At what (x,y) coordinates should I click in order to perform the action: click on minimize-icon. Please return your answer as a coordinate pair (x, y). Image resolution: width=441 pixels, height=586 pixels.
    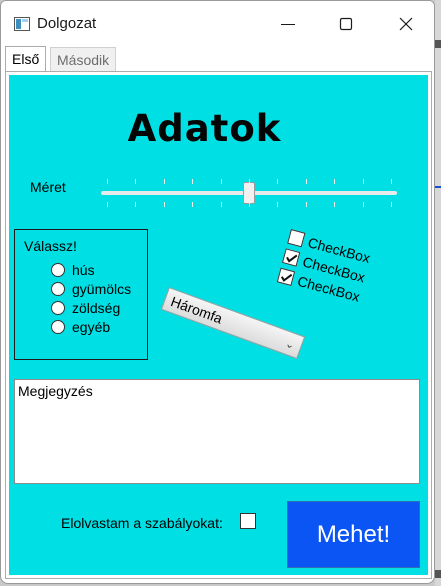
    Looking at the image, I should click on (288, 24).